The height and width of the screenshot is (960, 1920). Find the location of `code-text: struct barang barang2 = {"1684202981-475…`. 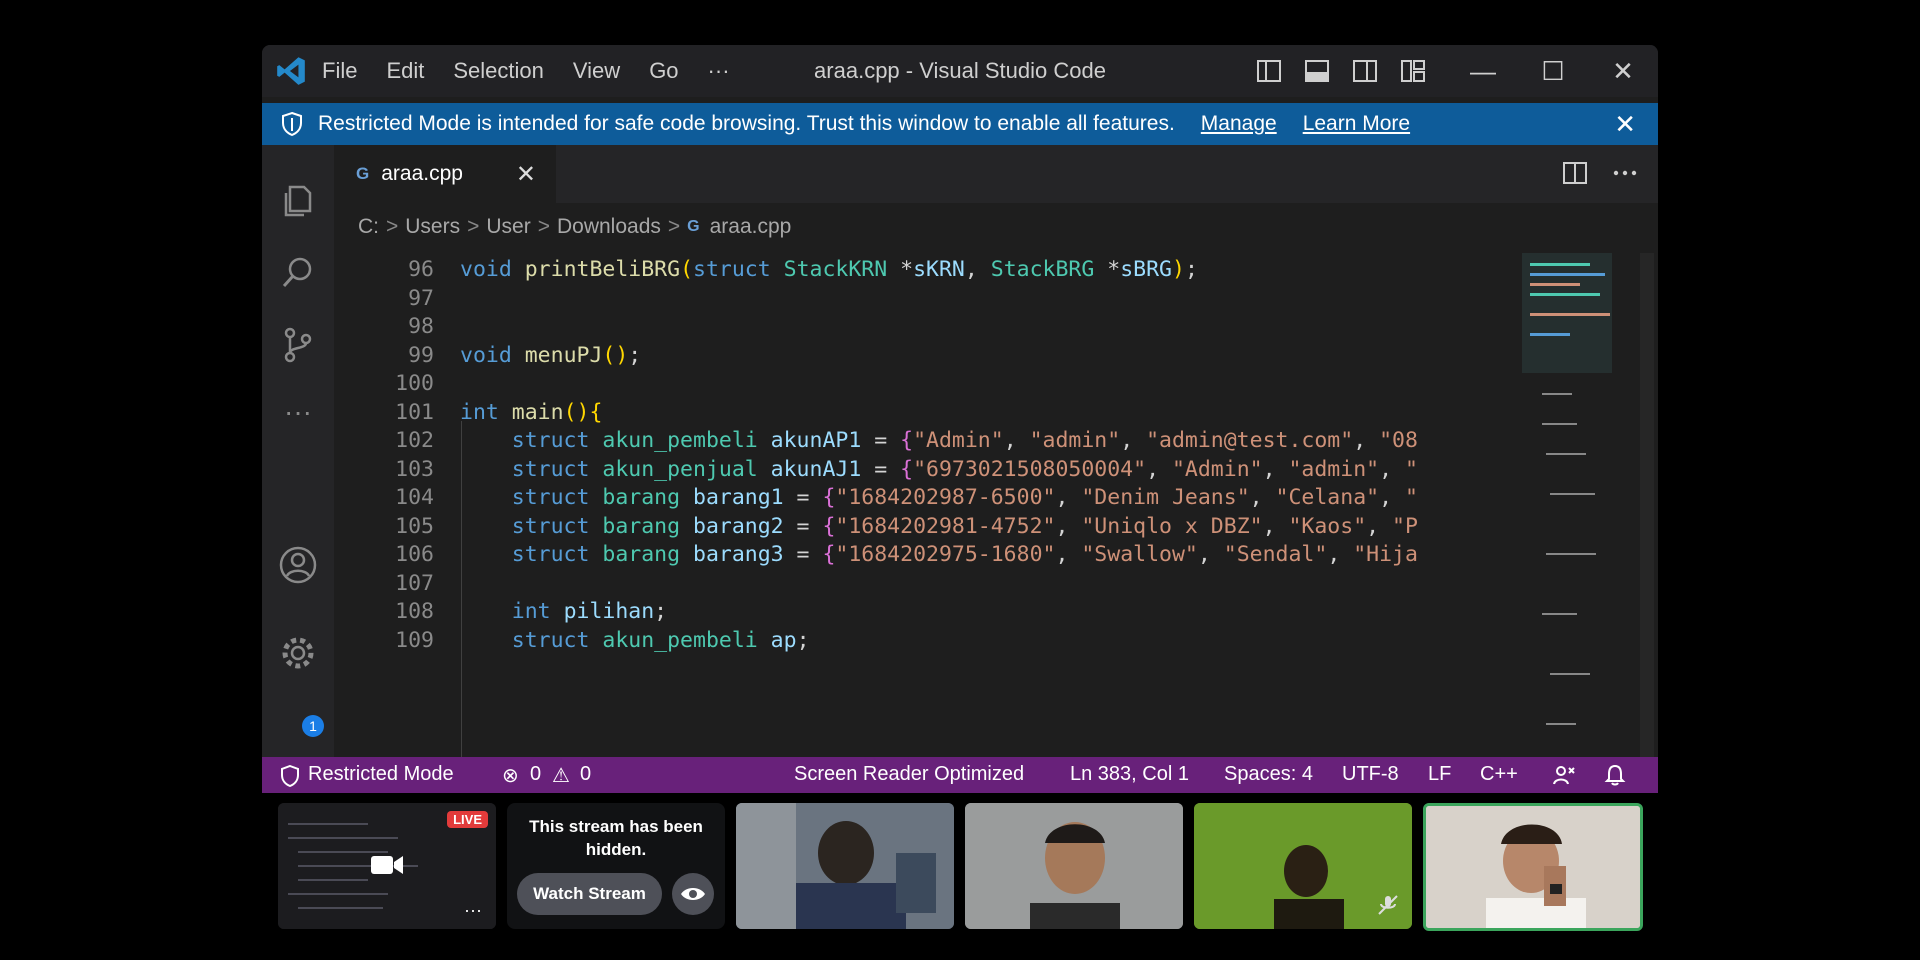

code-text: struct barang barang2 = {"1684202981-475… is located at coordinates (939, 527).